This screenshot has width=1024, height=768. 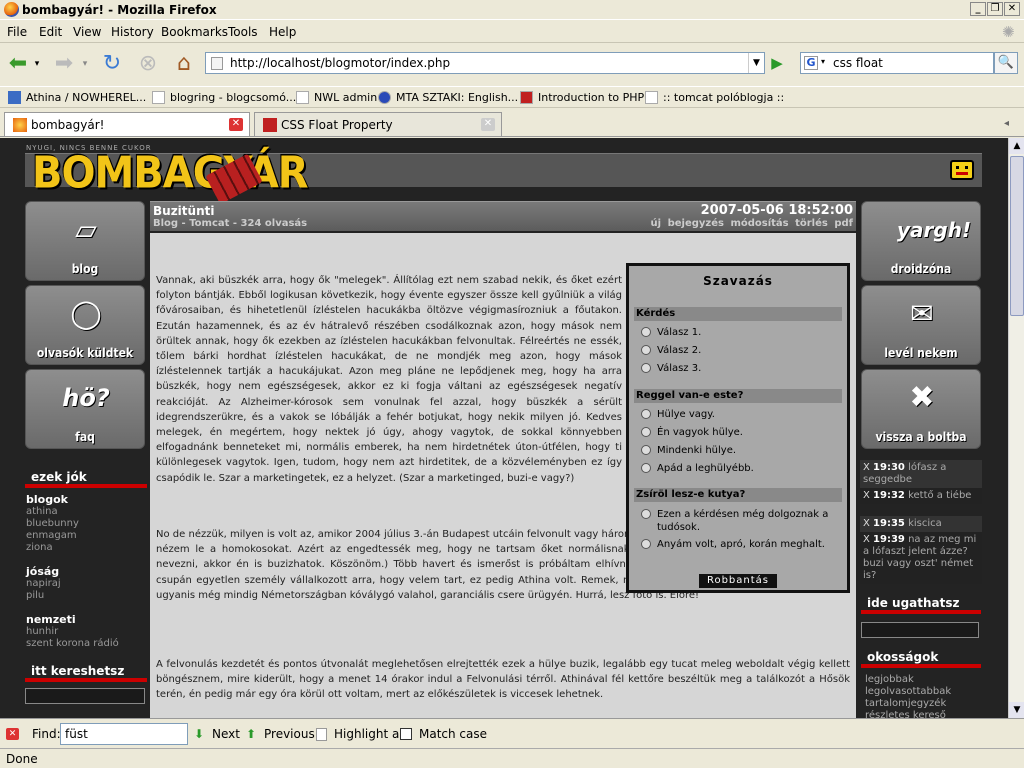 I want to click on menu-help: Help, so click(x=282, y=32).